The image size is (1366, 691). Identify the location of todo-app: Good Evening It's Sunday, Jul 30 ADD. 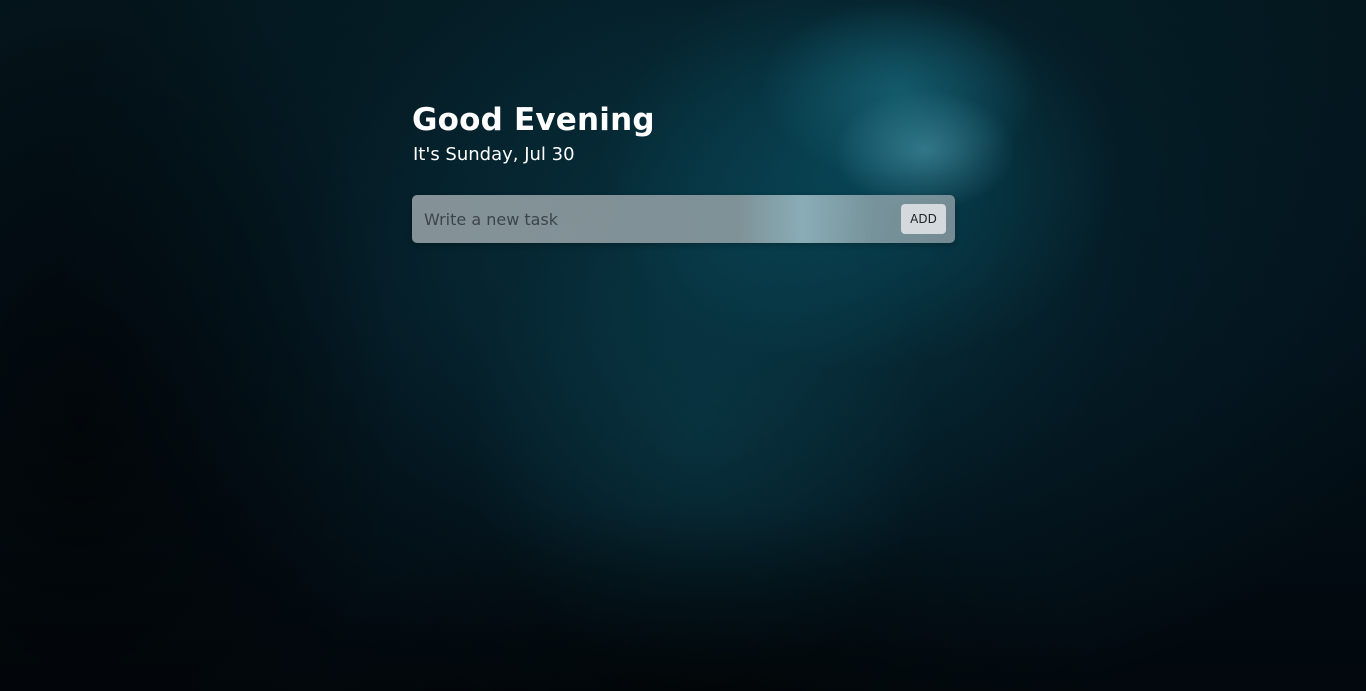
(683, 171).